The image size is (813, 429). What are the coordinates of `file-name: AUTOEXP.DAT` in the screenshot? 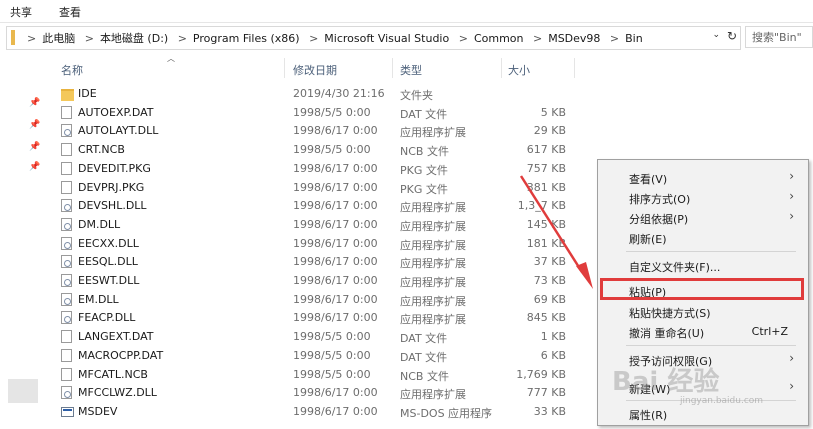 It's located at (116, 112).